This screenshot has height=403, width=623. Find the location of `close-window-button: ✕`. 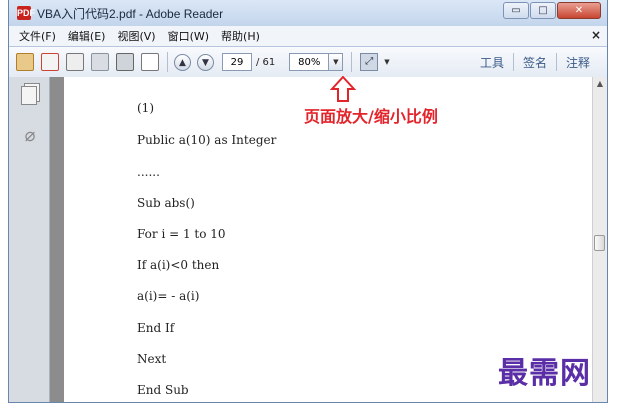

close-window-button: ✕ is located at coordinates (579, 10).